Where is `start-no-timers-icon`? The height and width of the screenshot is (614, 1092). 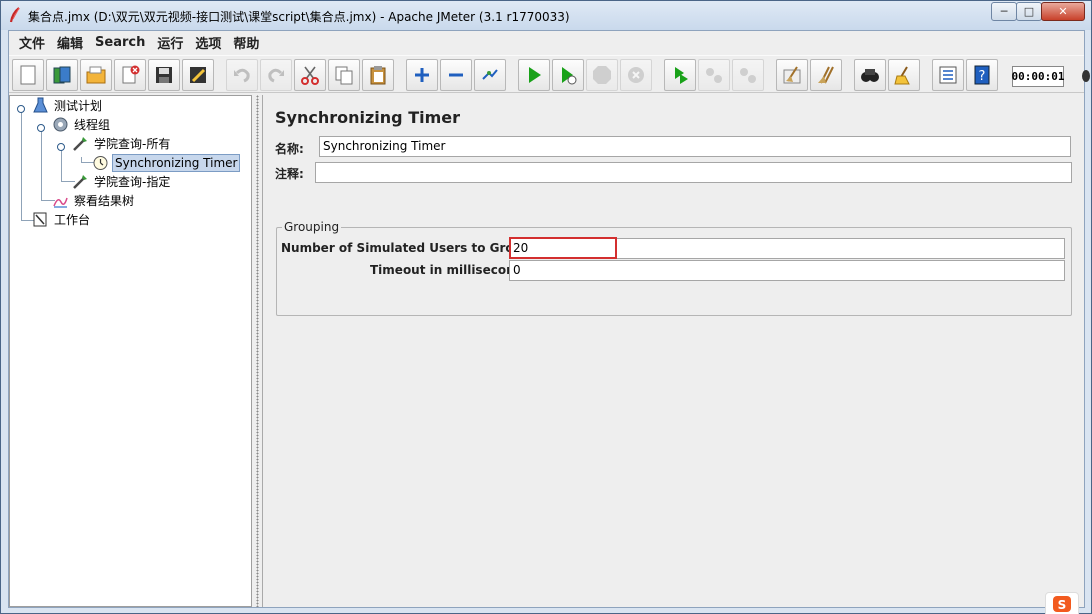
start-no-timers-icon is located at coordinates (569, 76).